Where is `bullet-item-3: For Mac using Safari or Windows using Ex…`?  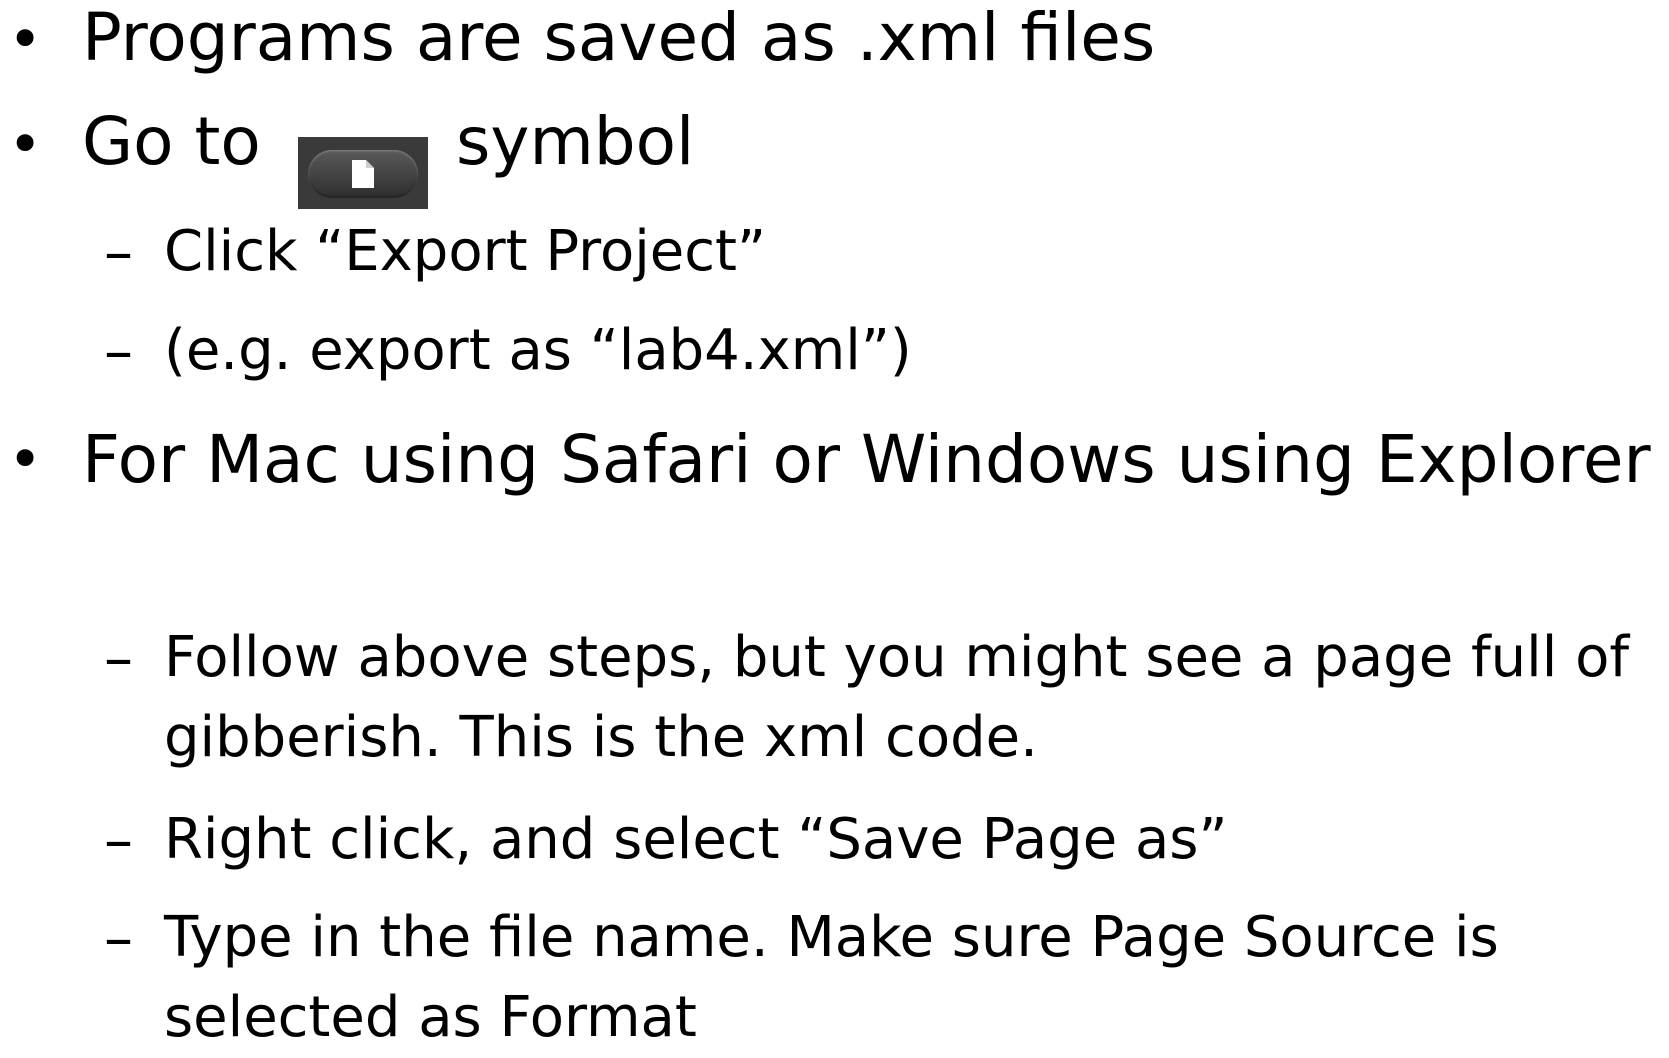 bullet-item-3: For Mac using Safari or Windows using Ex… is located at coordinates (866, 459).